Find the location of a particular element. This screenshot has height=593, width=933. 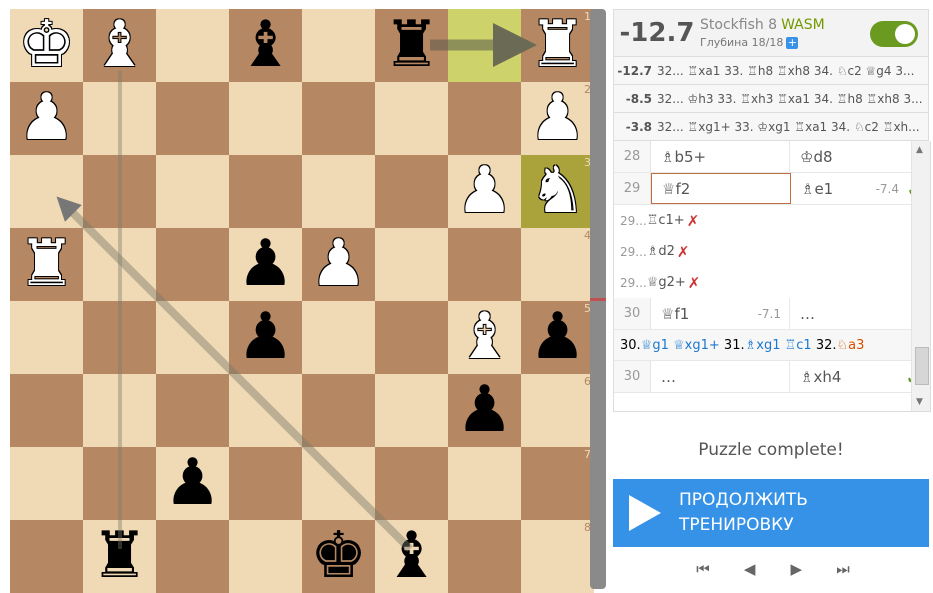

prev-move-icon: ◀ is located at coordinates (750, 569).